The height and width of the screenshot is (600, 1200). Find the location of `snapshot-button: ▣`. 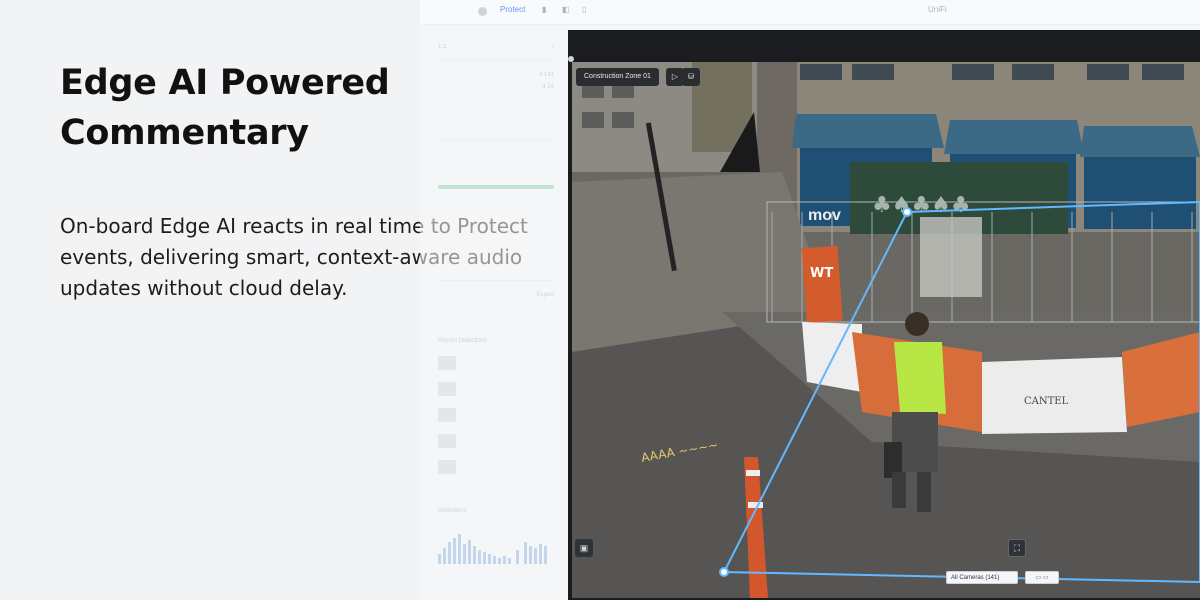

snapshot-button: ▣ is located at coordinates (584, 548).